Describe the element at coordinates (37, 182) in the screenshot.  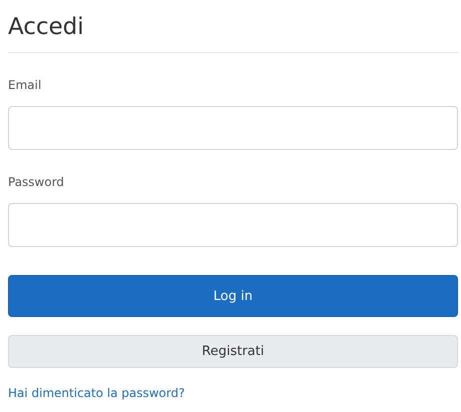
I see `field-label: Password` at that location.